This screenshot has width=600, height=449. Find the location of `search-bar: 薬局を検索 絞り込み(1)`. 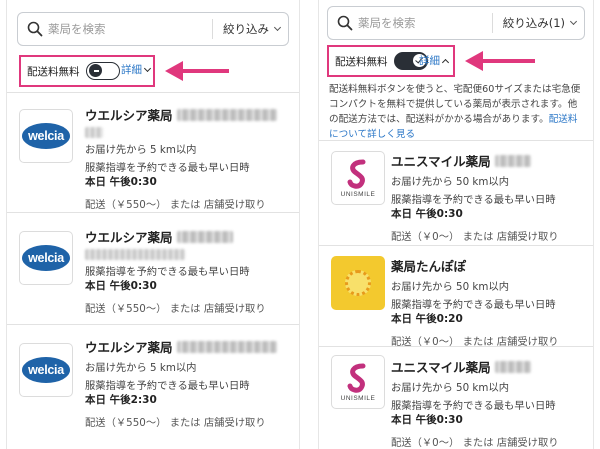

search-bar: 薬局を検索 絞り込み(1) is located at coordinates (456, 23).